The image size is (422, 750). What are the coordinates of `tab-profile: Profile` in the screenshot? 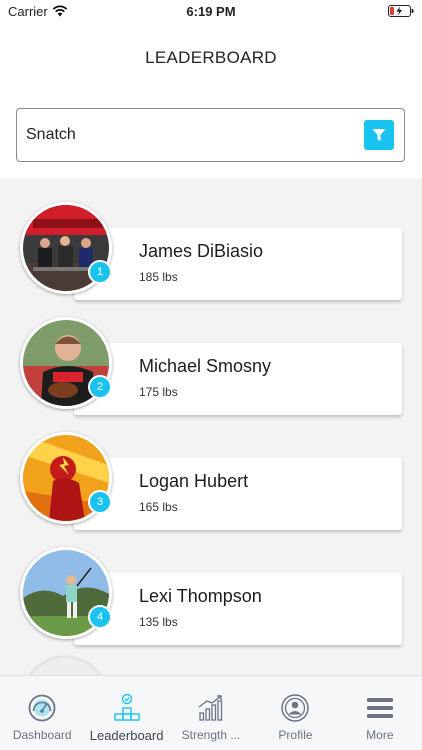 It's located at (295, 713).